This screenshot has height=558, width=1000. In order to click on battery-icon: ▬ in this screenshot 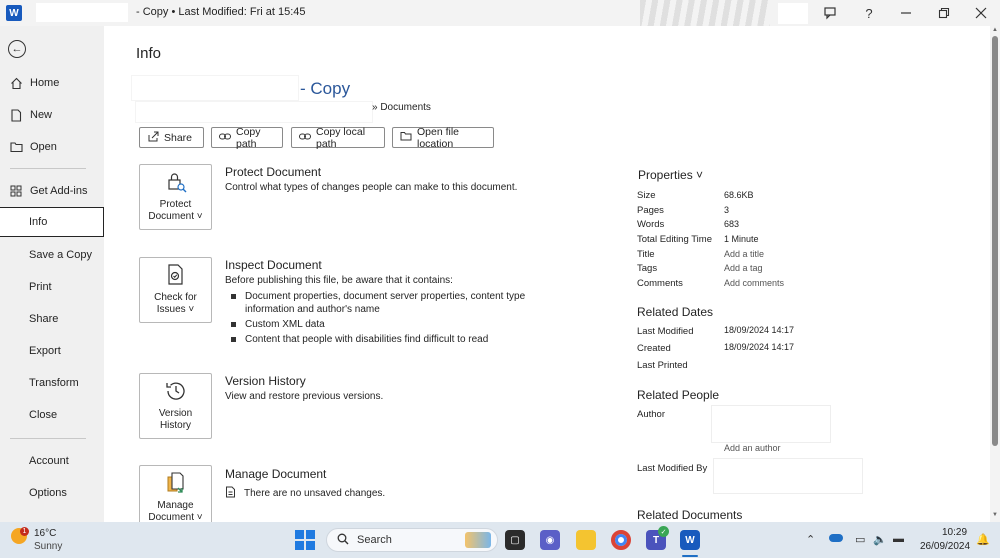, I will do `click(898, 539)`.